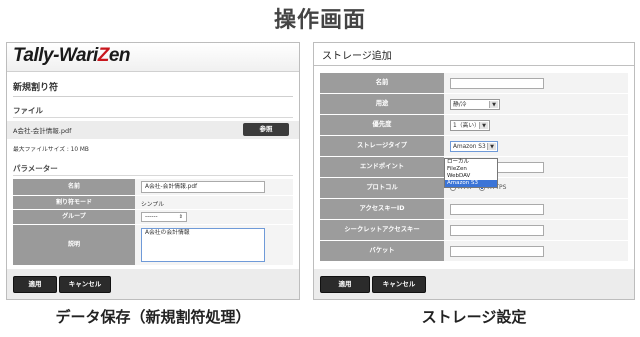  I want to click on secret-key-input, so click(497, 230).